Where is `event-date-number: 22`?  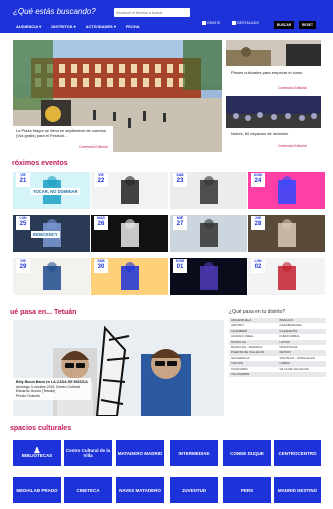
event-date-number: 22 is located at coordinates (101, 181).